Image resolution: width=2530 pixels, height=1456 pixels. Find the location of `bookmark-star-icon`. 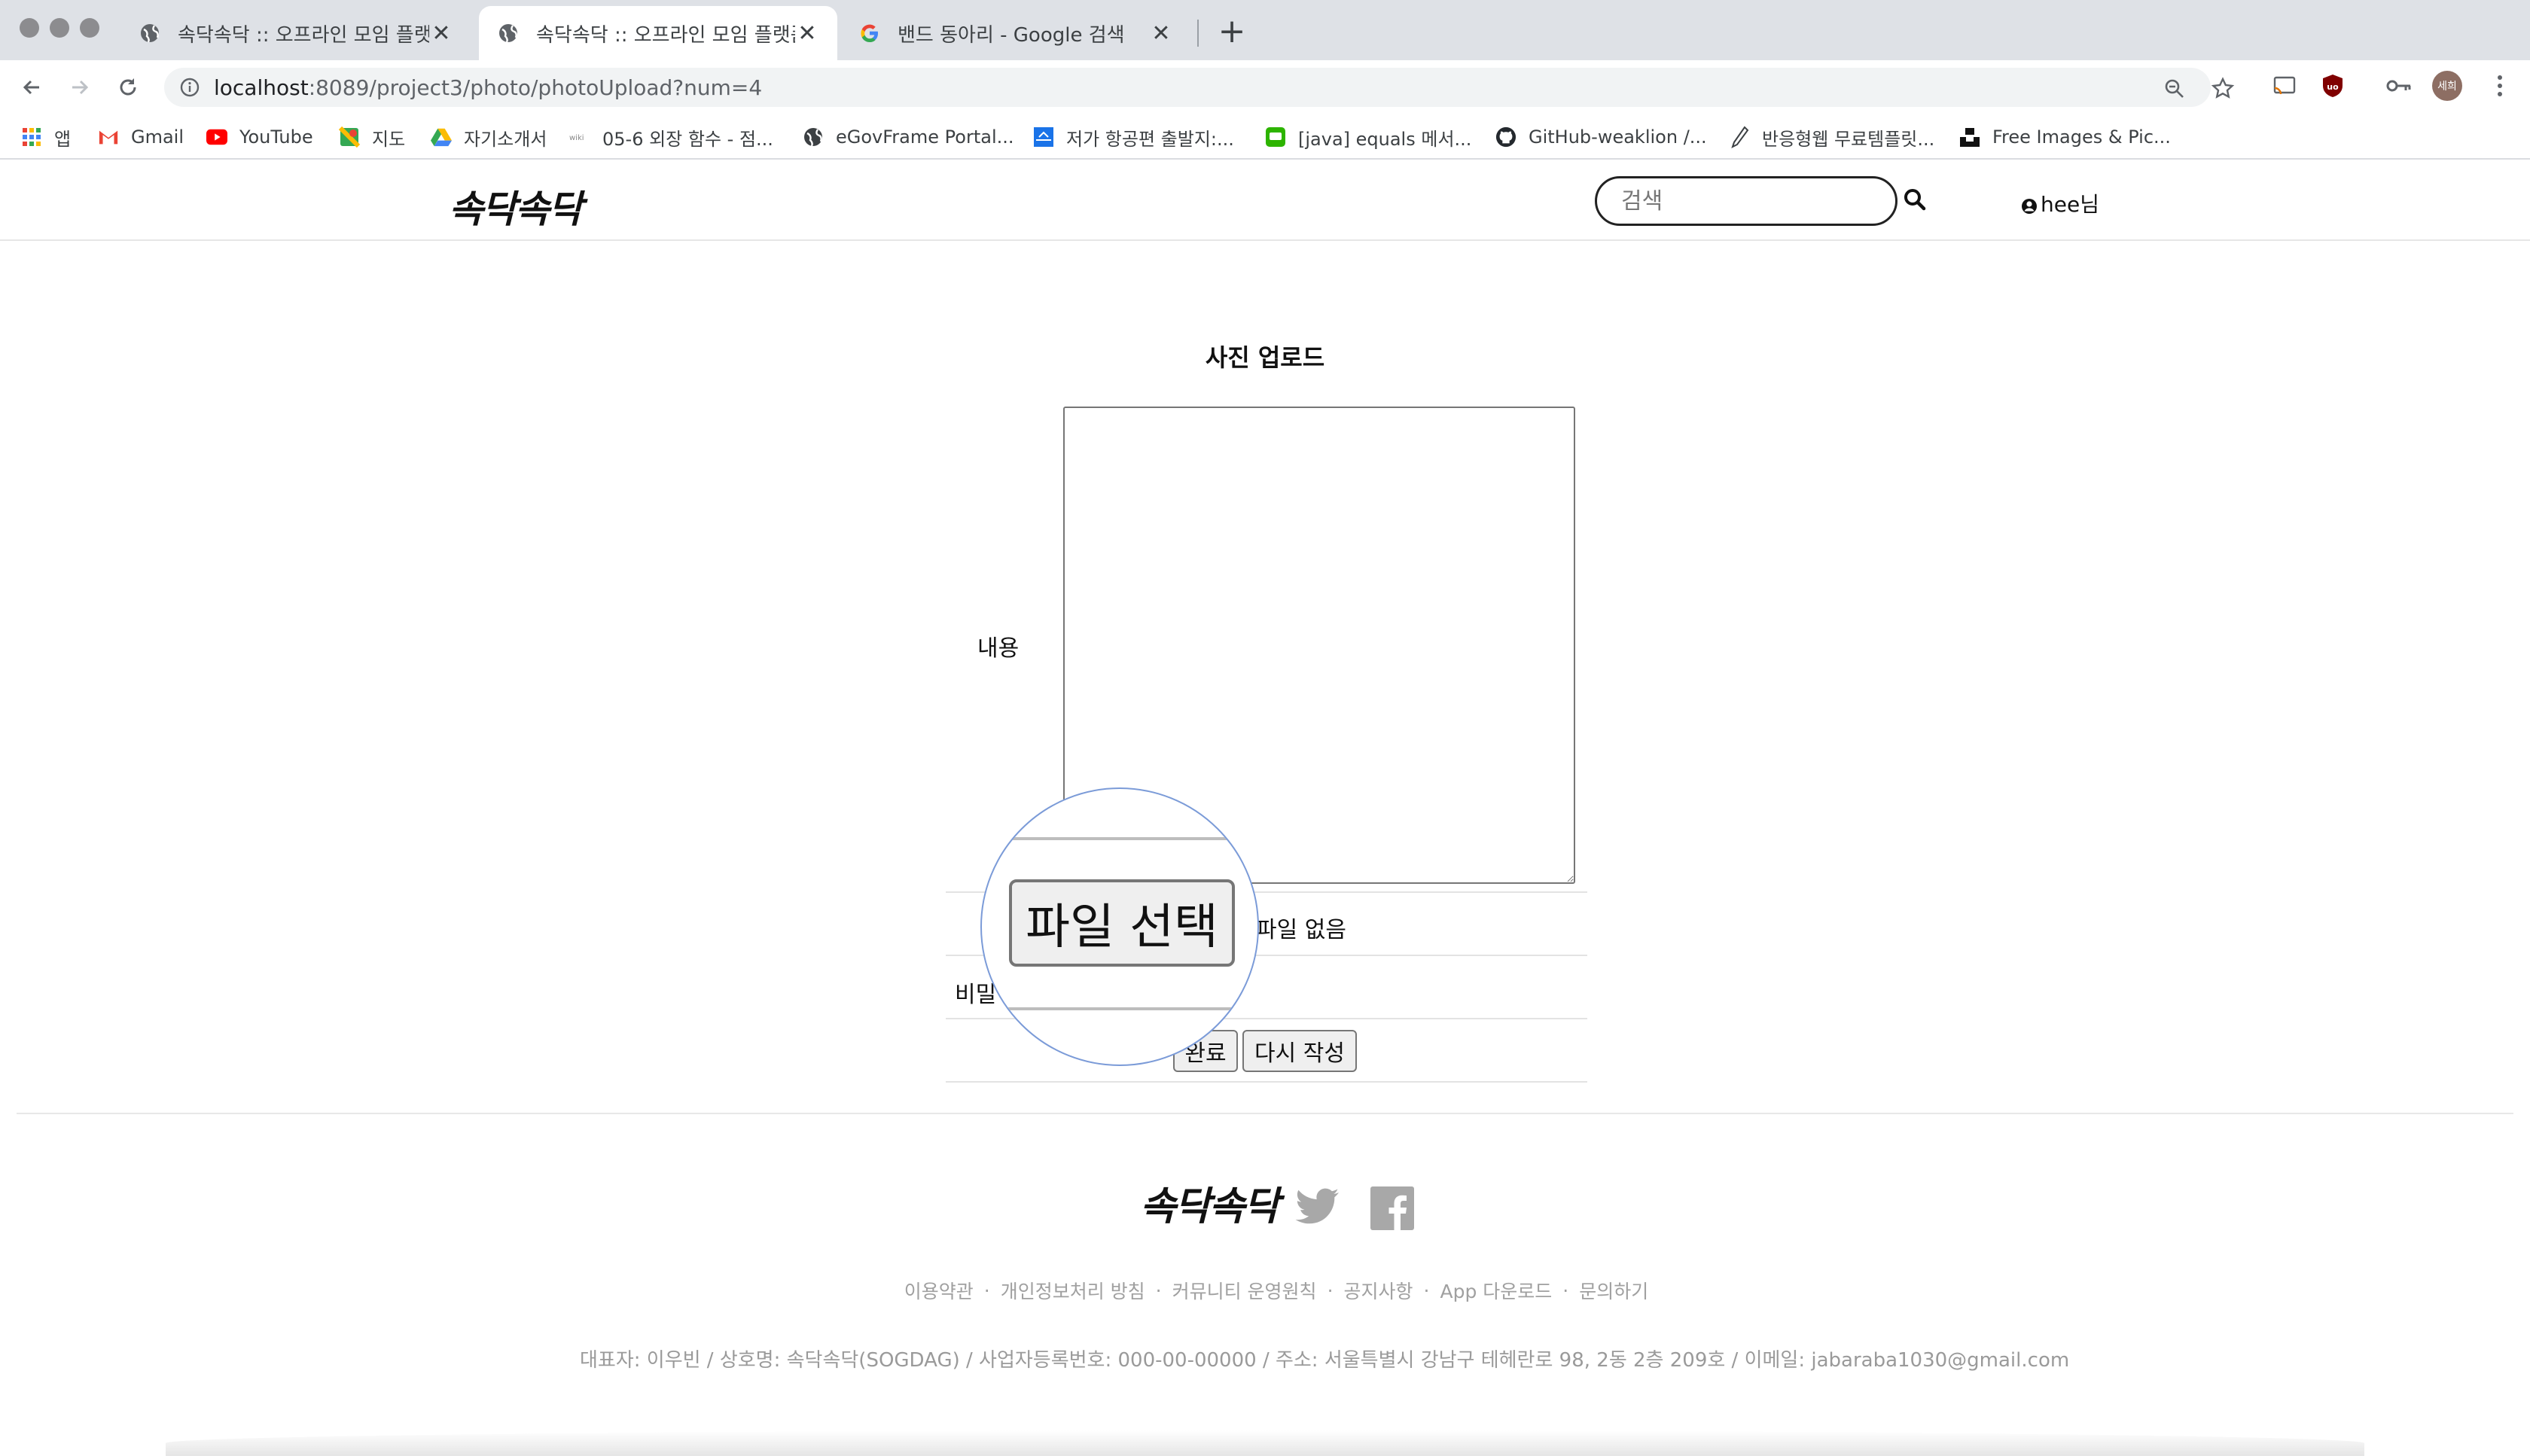

bookmark-star-icon is located at coordinates (2222, 88).